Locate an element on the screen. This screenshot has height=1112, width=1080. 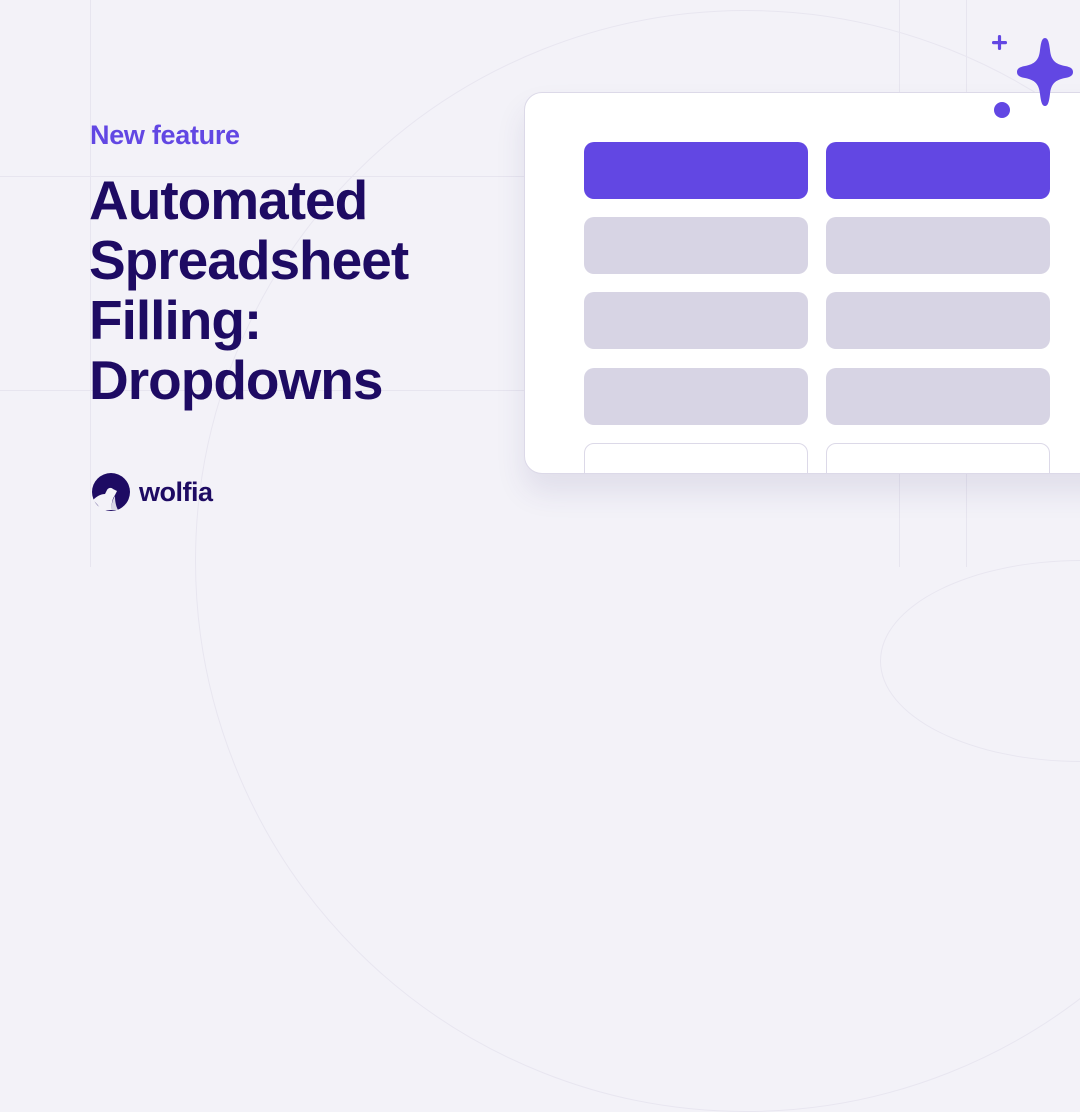
sparkle-icon is located at coordinates (1032, 76).